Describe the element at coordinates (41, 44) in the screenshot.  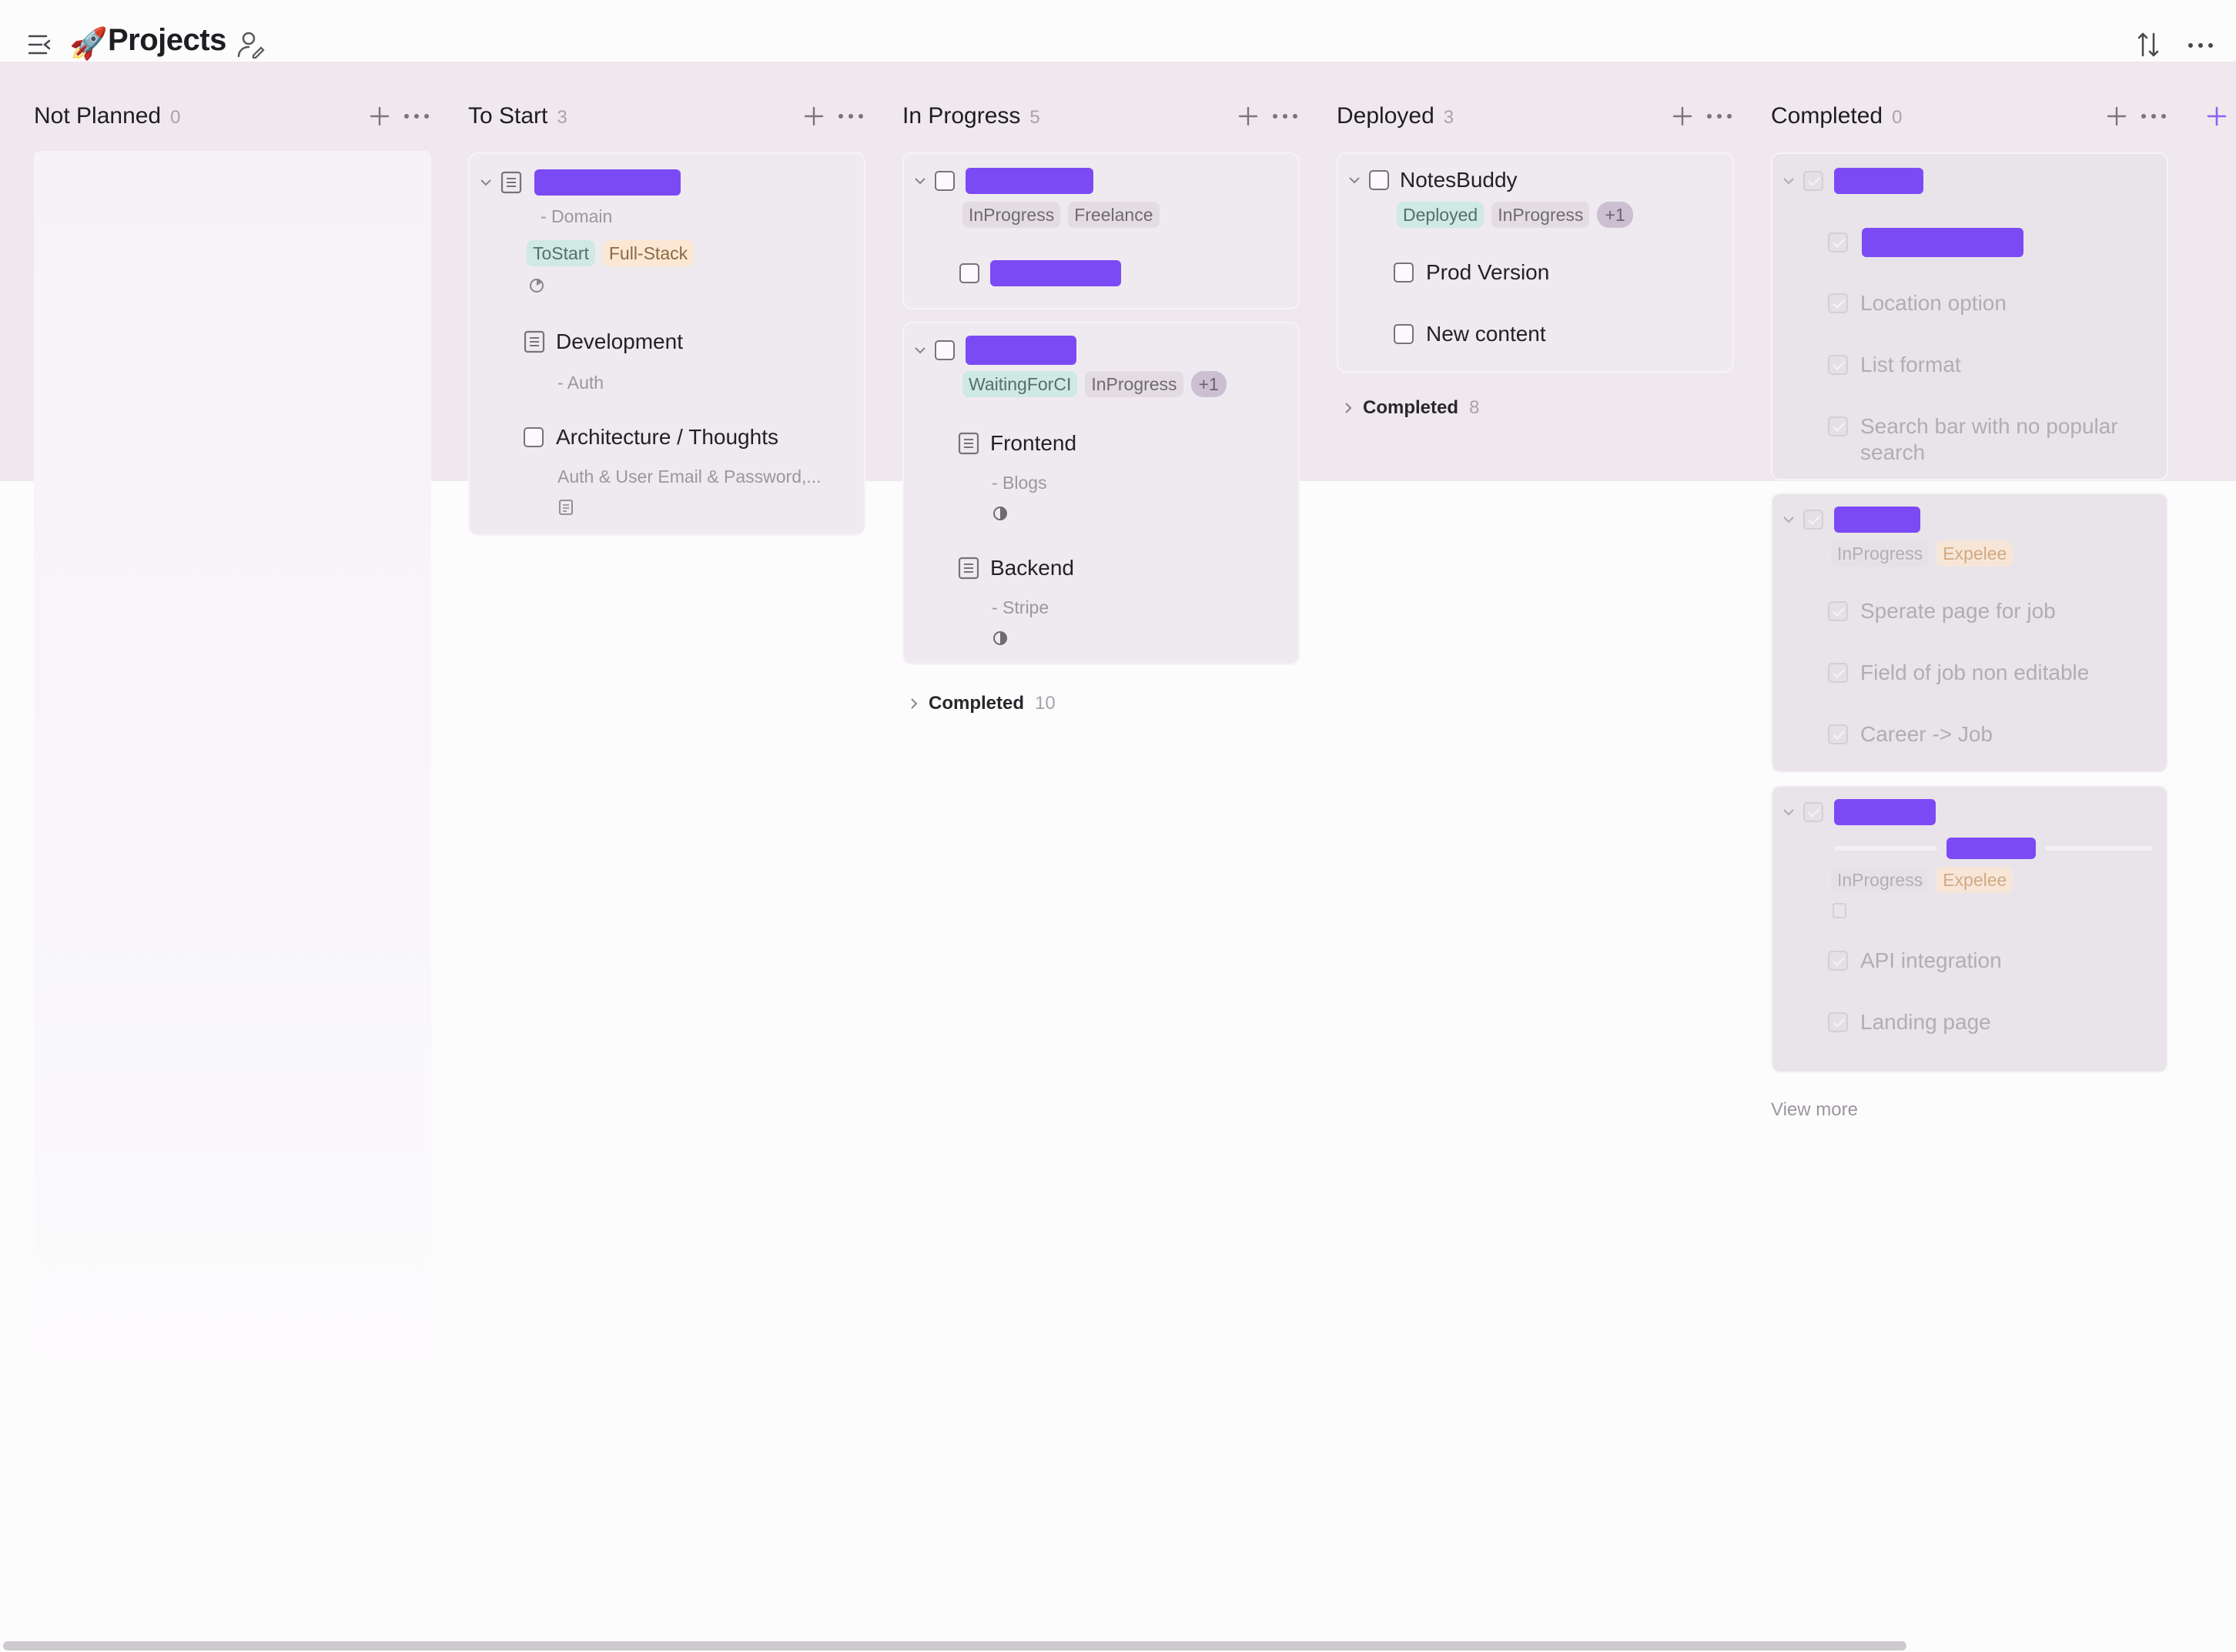
I see `menu-icon` at that location.